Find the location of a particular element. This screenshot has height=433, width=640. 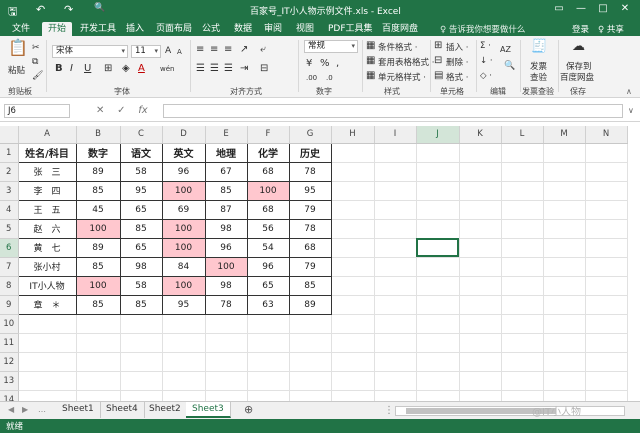

row-header: 3 is located at coordinates (9, 191).